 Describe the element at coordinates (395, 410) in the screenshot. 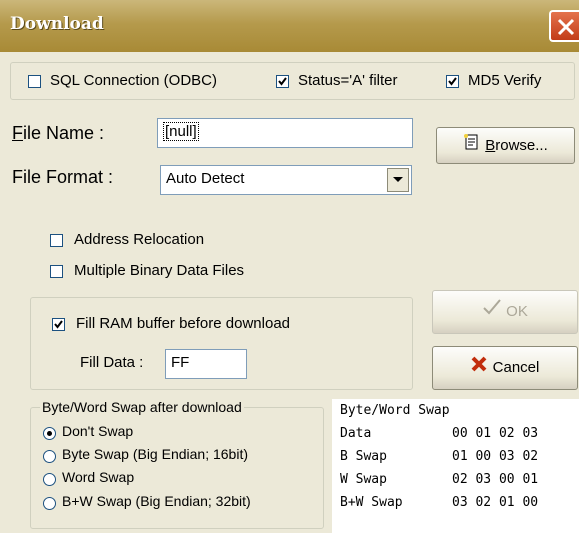

I see `swap-table-title: Byte/Word Swap` at that location.